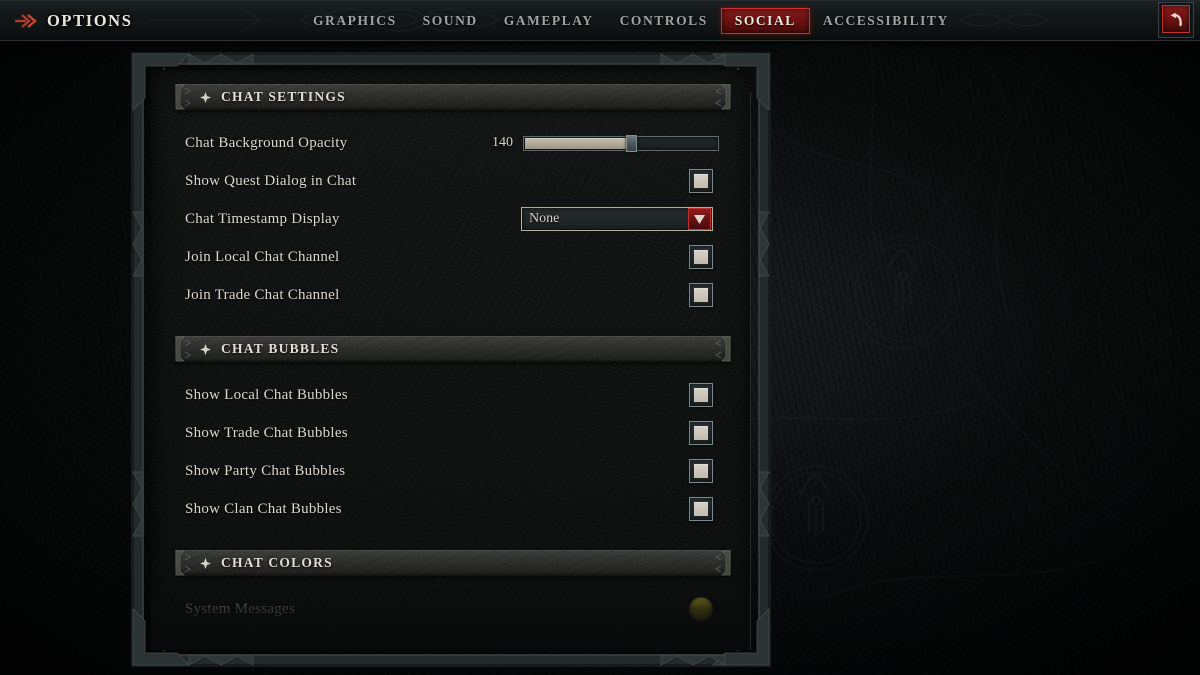 This screenshot has width=1200, height=675. What do you see at coordinates (577, 143) in the screenshot?
I see `slider-fill` at bounding box center [577, 143].